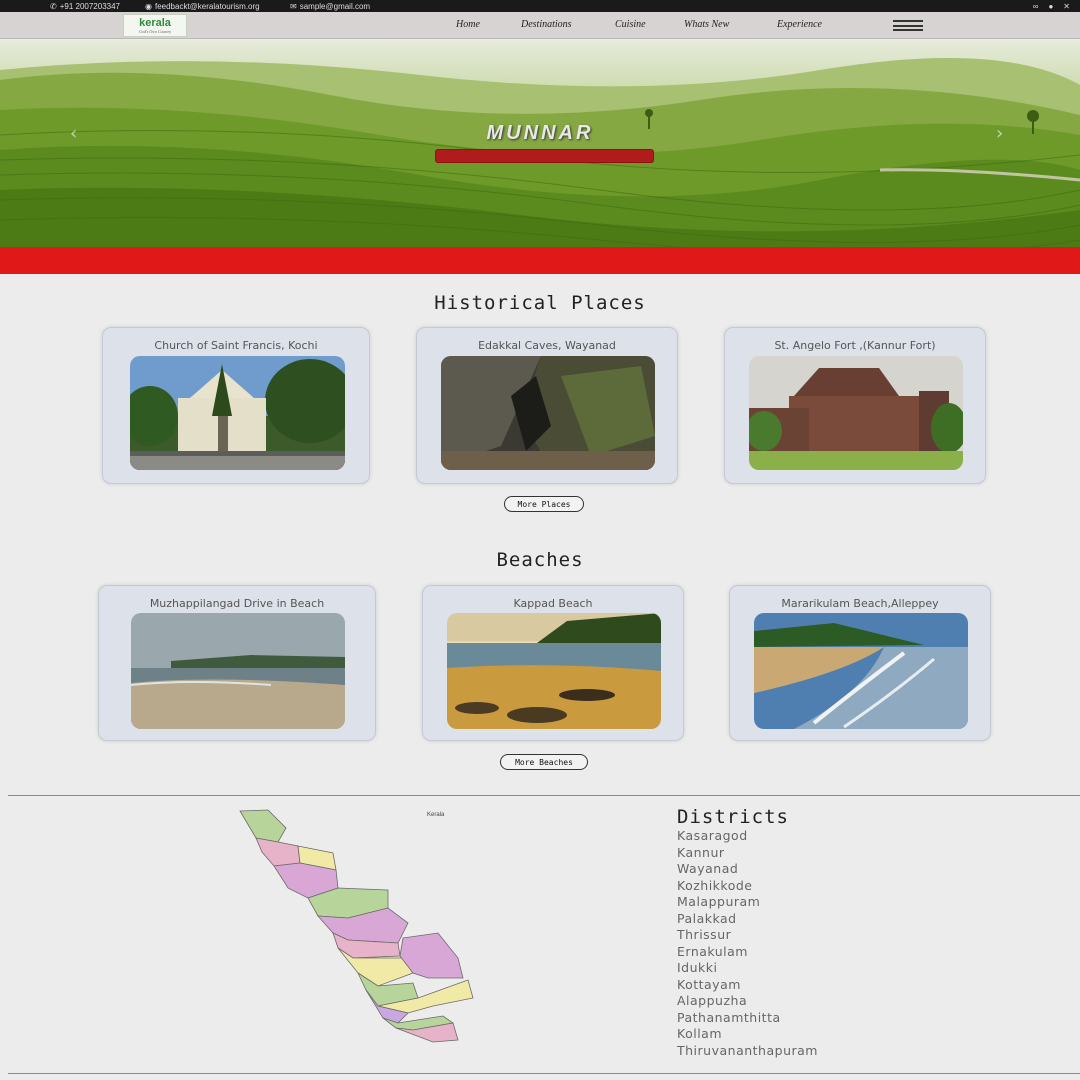 The height and width of the screenshot is (1080, 1080). Describe the element at coordinates (747, 1034) in the screenshot. I see `district-item: Kollam` at that location.